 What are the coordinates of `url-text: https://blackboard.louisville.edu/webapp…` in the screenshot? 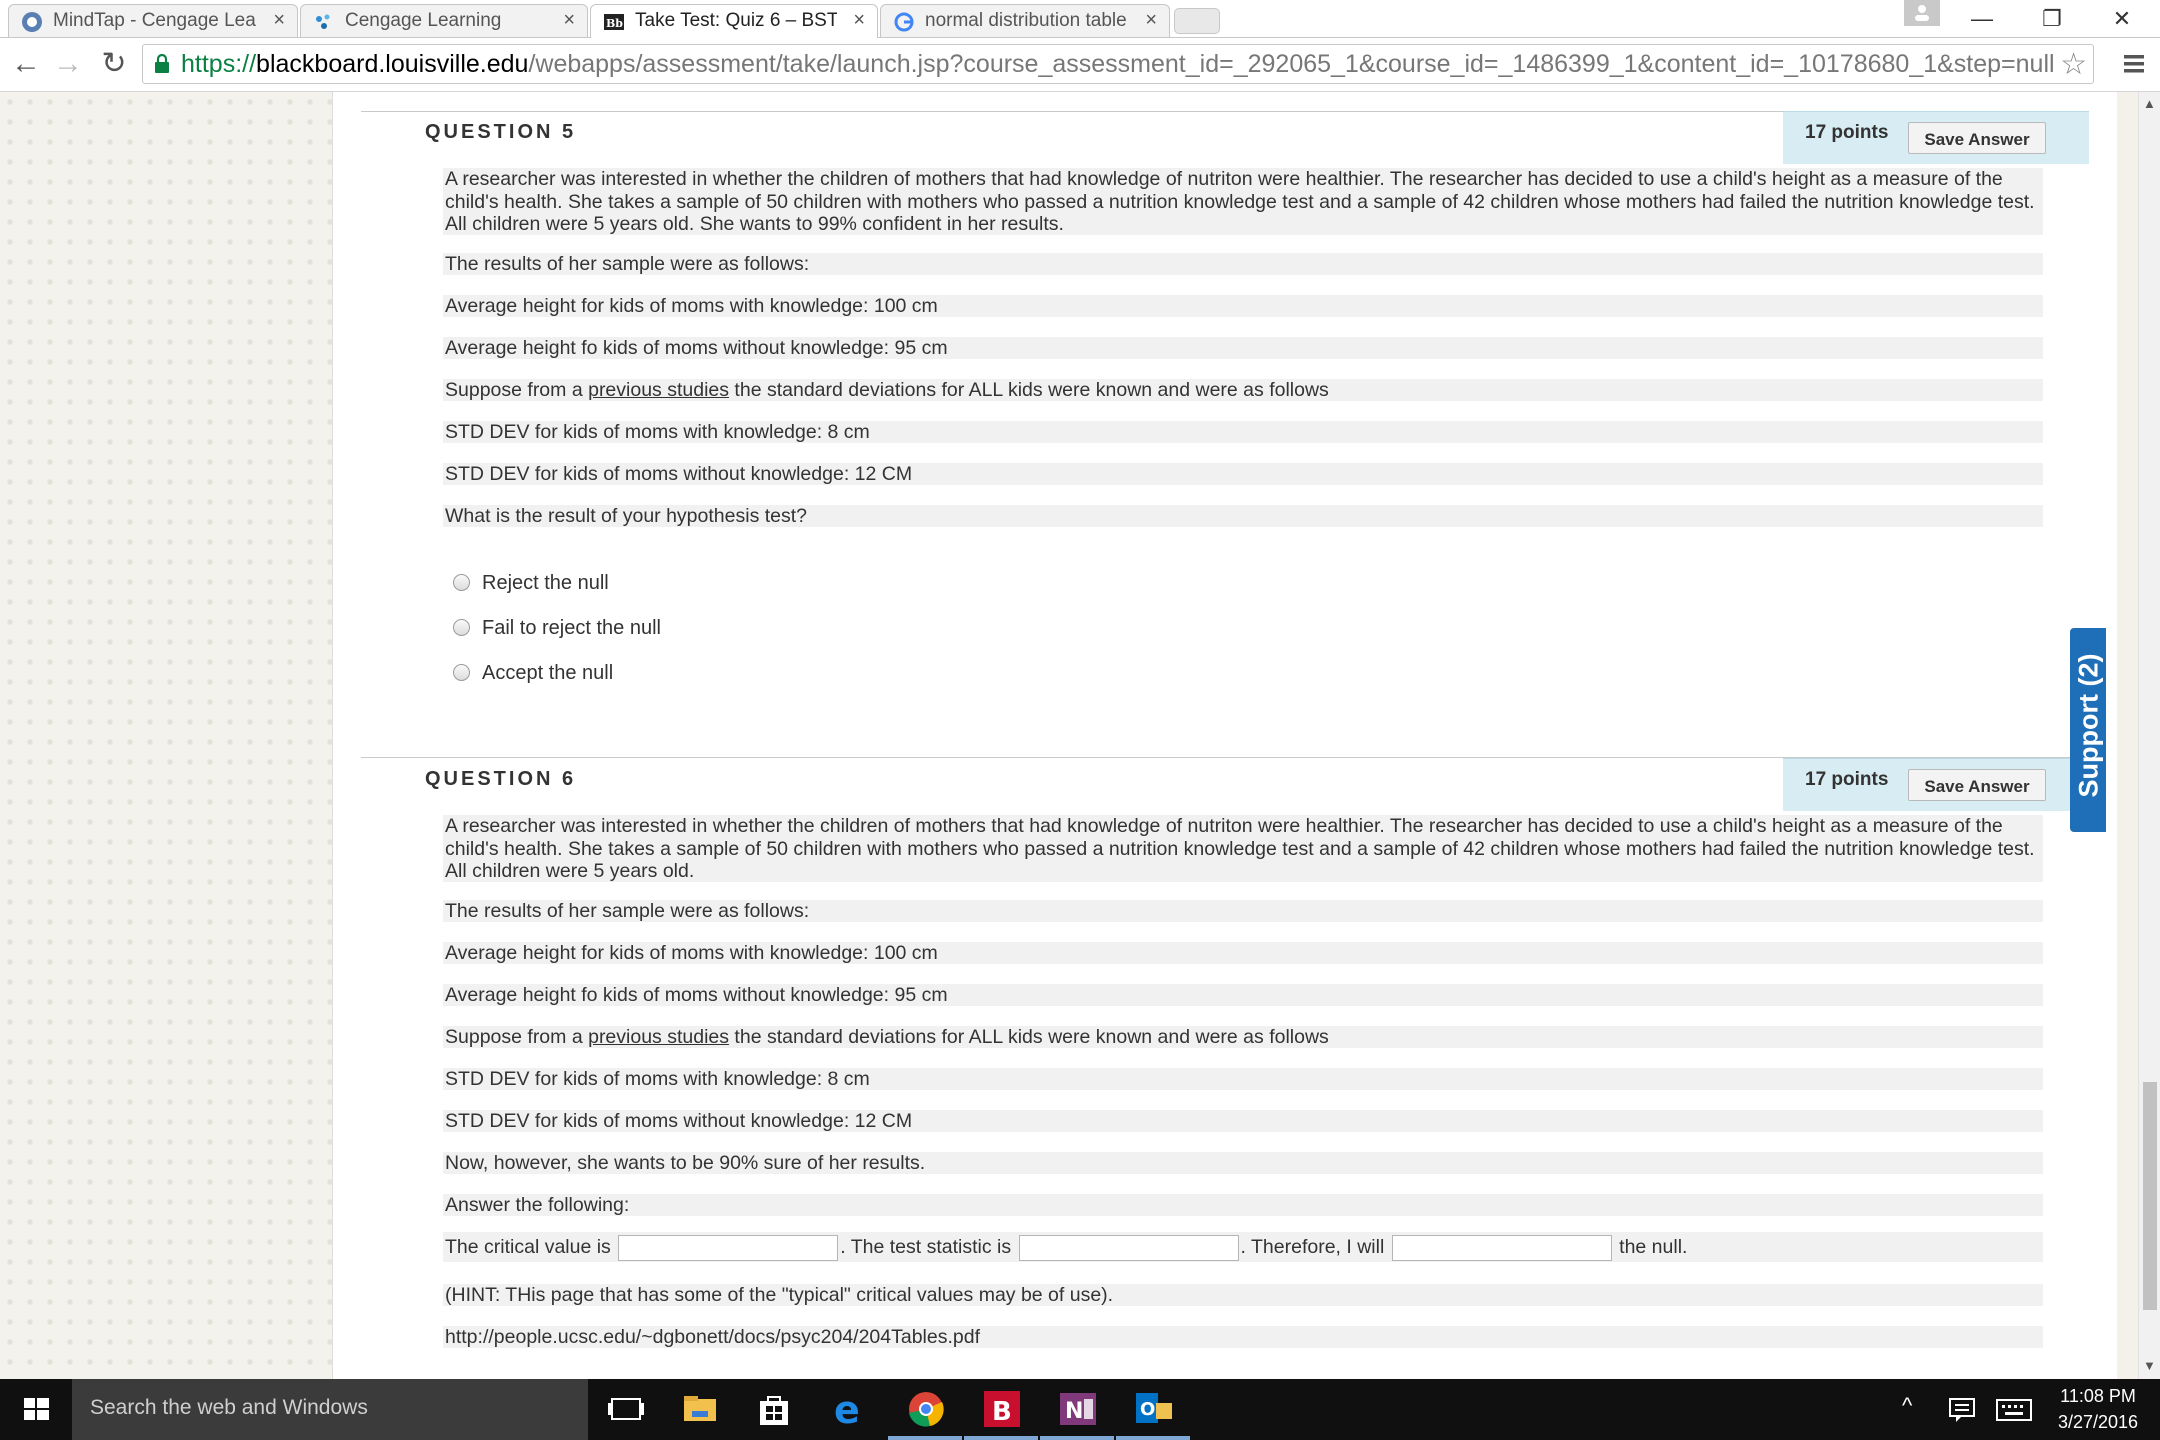 It's located at (1118, 64).